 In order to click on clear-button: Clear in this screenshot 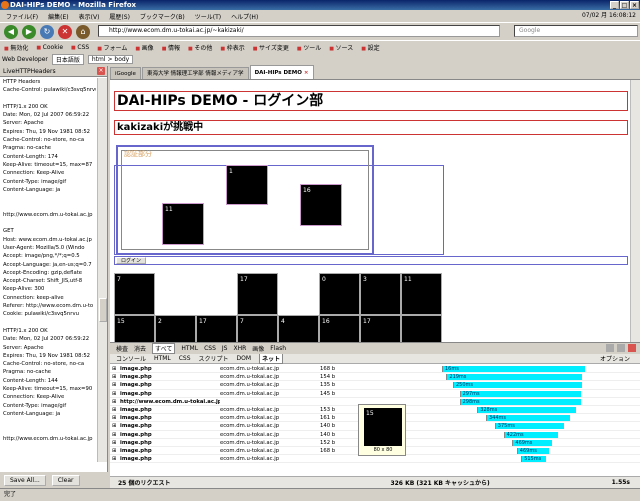, I will do `click(65, 480)`.